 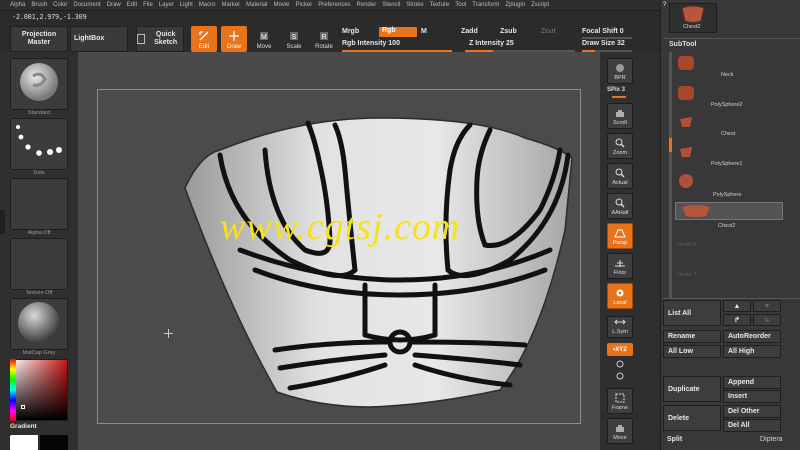 I want to click on bpr-label: BPR, so click(x=620, y=78).